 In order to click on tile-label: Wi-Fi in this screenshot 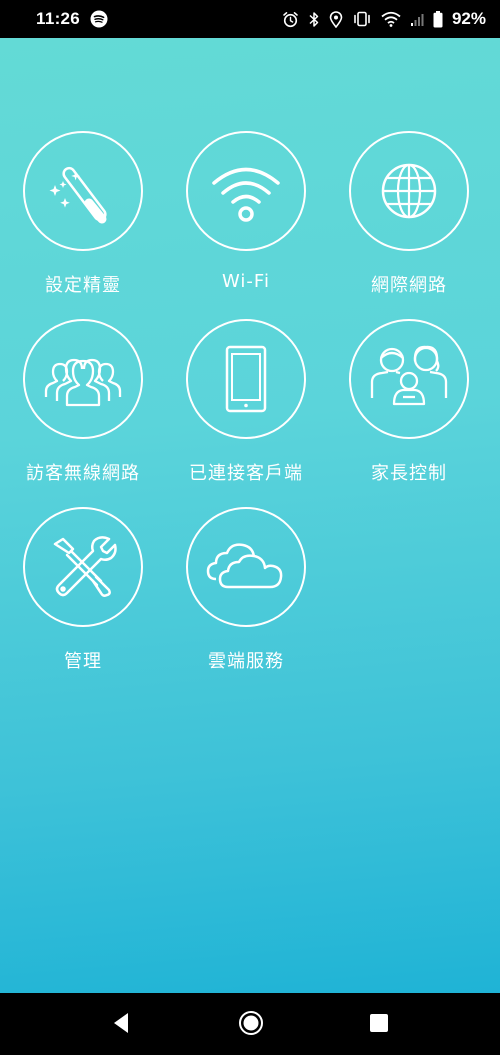, I will do `click(246, 281)`.